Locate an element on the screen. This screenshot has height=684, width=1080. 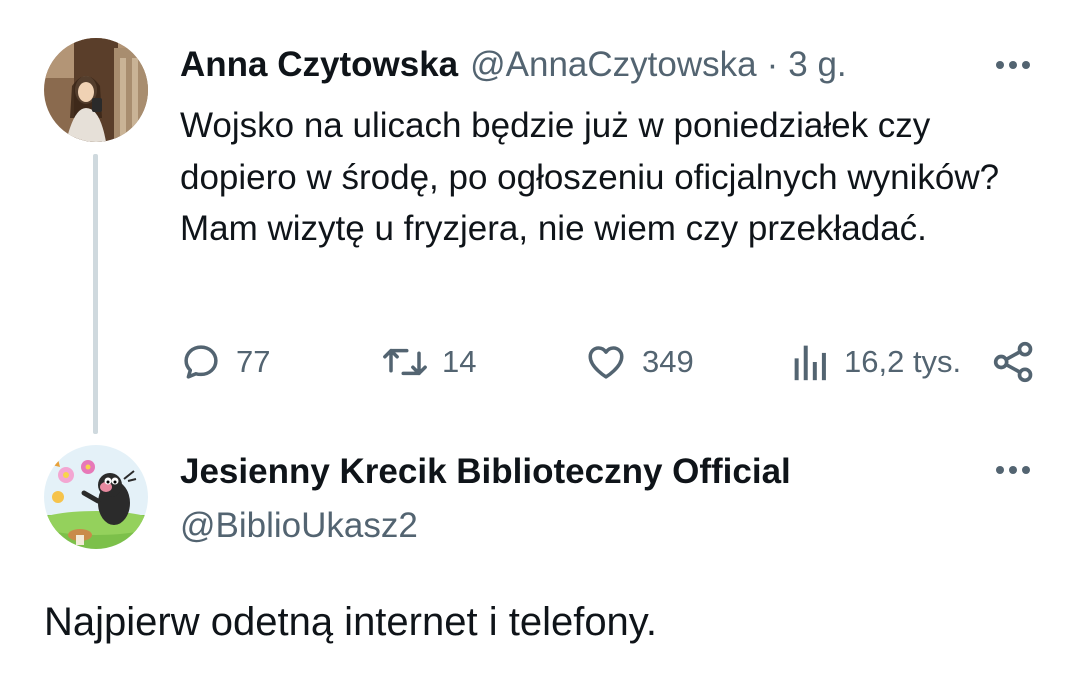
reply-count: 77 is located at coordinates (253, 361).